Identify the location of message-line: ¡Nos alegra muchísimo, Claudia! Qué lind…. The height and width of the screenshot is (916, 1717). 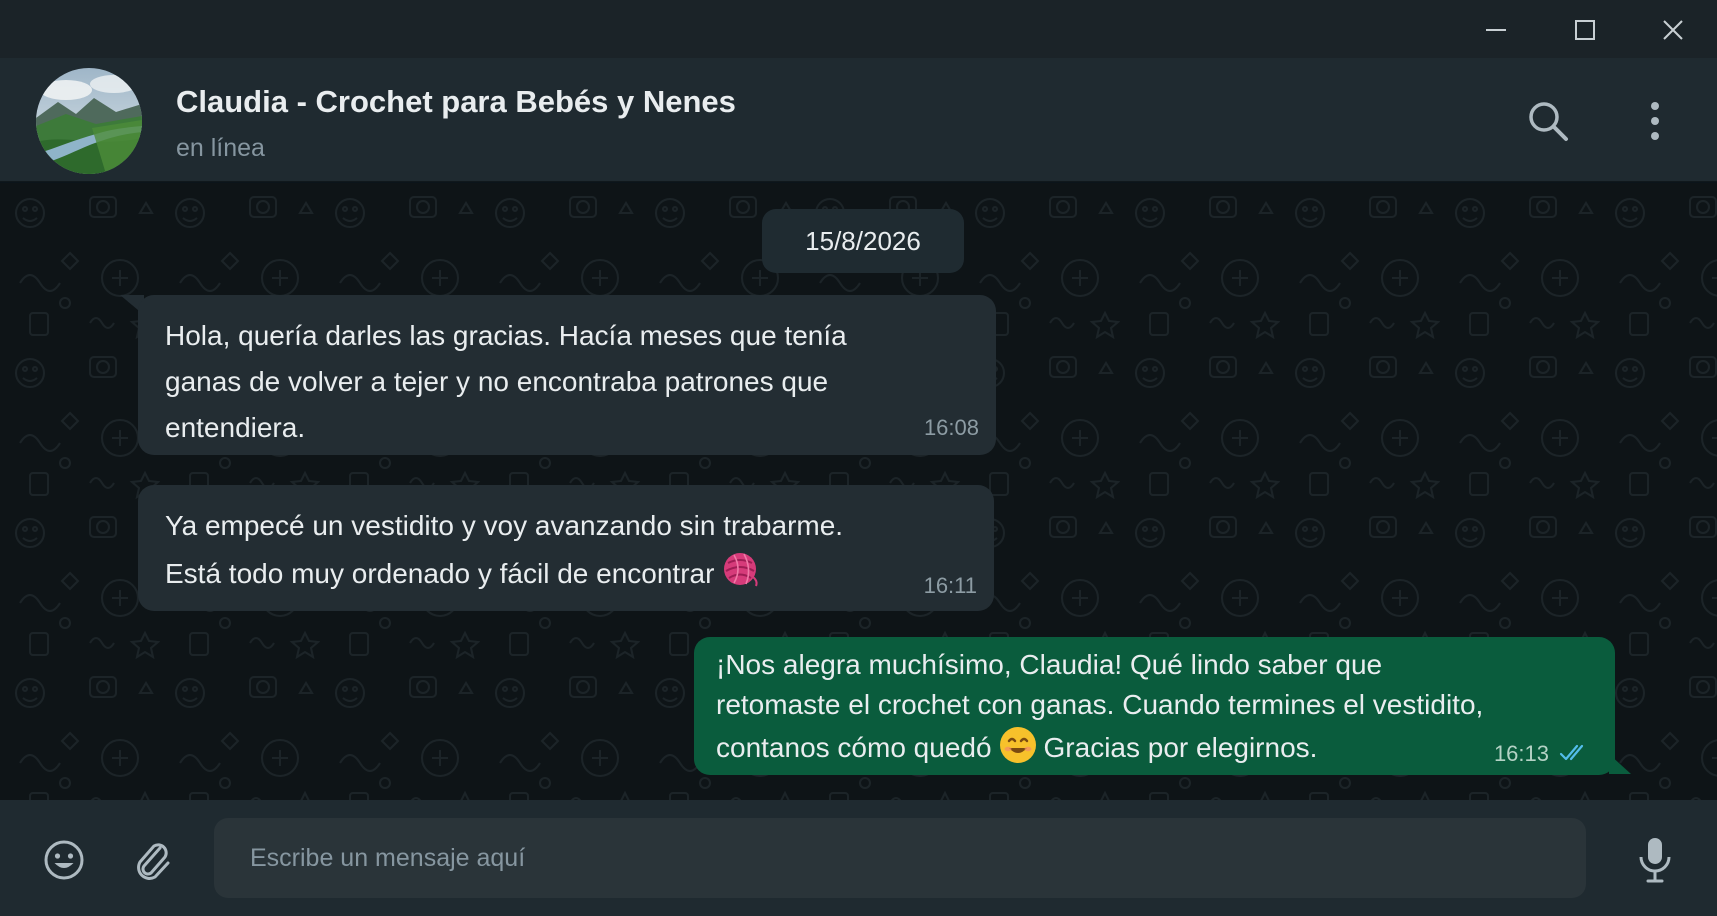
(1049, 664).